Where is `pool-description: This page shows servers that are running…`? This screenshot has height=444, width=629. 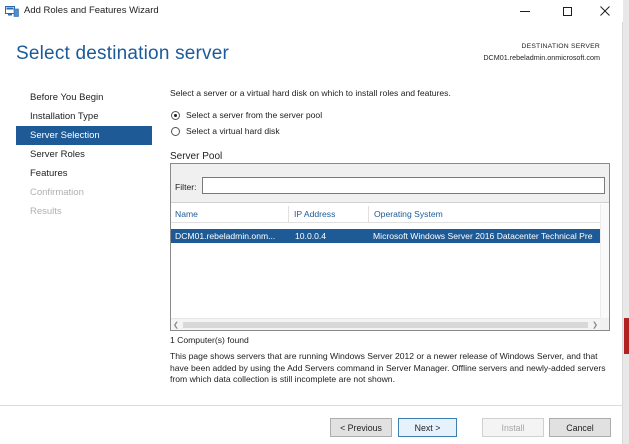 pool-description: This page shows servers that are running… is located at coordinates (388, 367).